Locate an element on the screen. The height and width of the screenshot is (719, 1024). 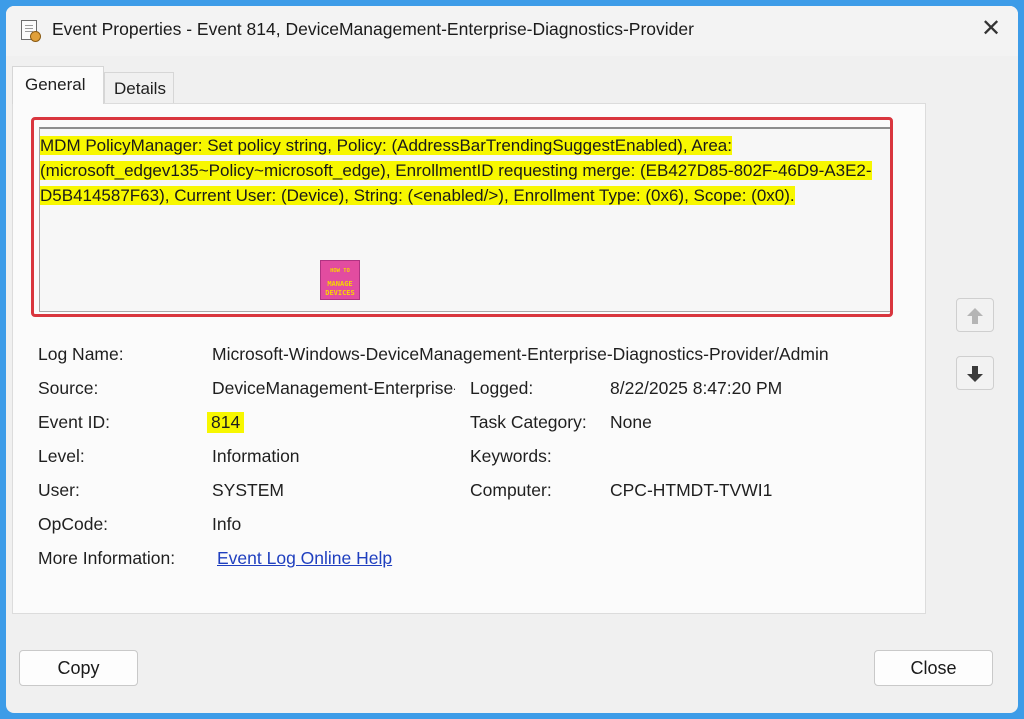
opcode-value: Info is located at coordinates (226, 524).